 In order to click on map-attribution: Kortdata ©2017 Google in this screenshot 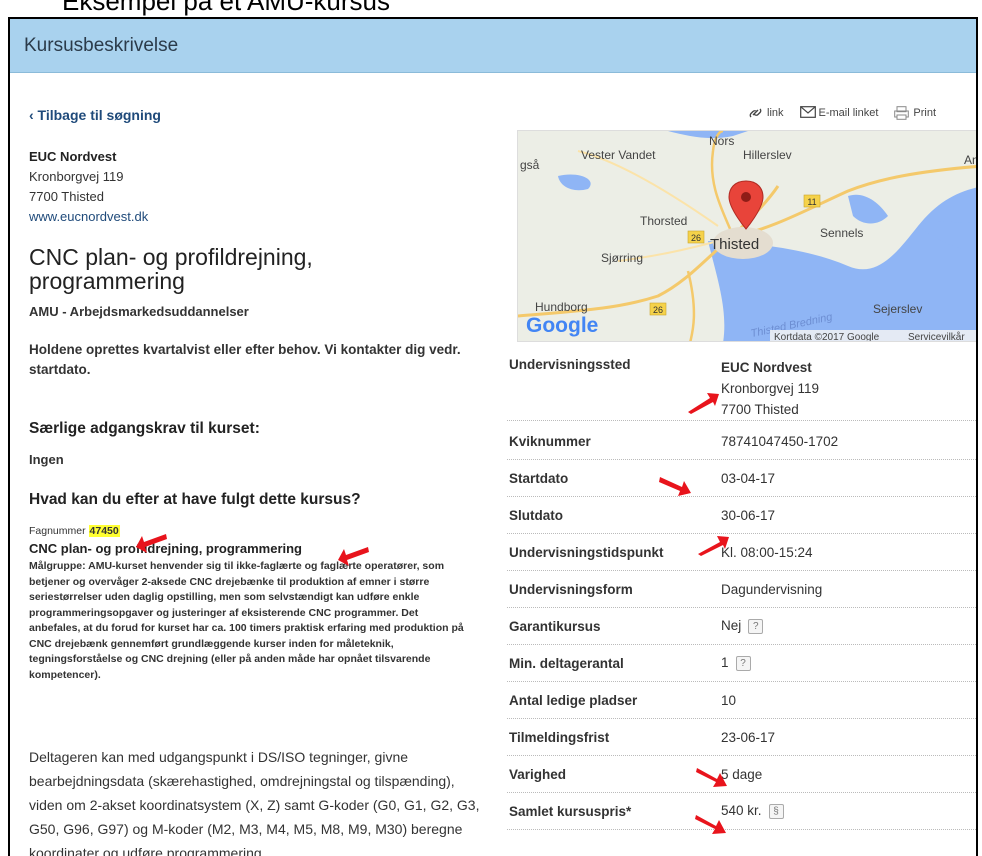, I will do `click(827, 337)`.